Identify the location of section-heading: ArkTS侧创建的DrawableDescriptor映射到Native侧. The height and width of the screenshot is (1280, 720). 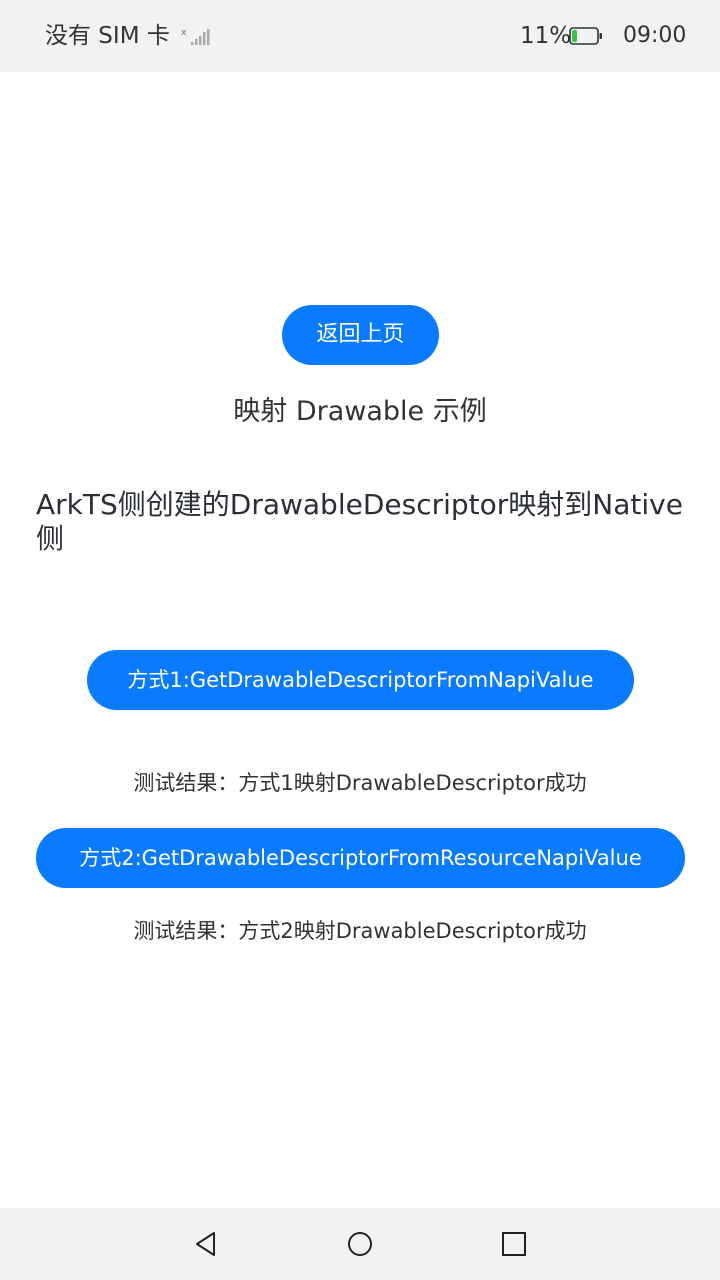
(359, 521).